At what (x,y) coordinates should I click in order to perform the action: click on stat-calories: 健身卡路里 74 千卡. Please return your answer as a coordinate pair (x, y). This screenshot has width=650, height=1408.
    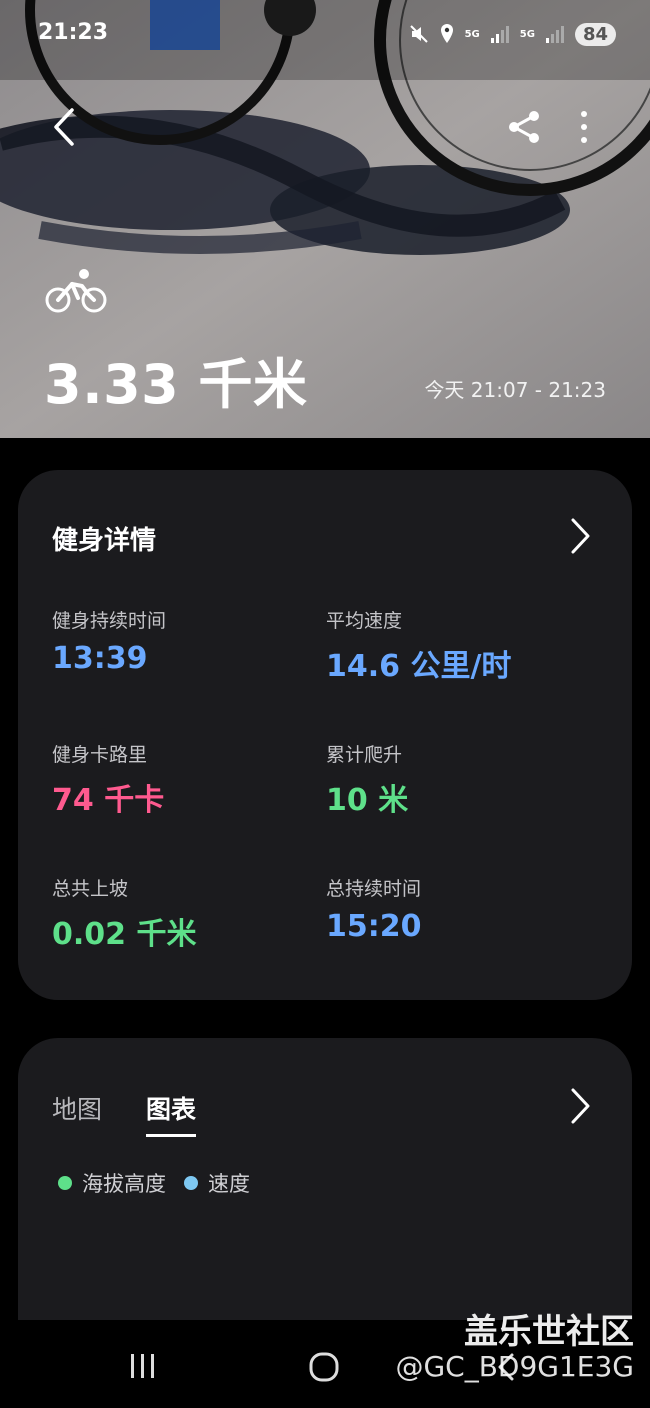
    Looking at the image, I should click on (108, 779).